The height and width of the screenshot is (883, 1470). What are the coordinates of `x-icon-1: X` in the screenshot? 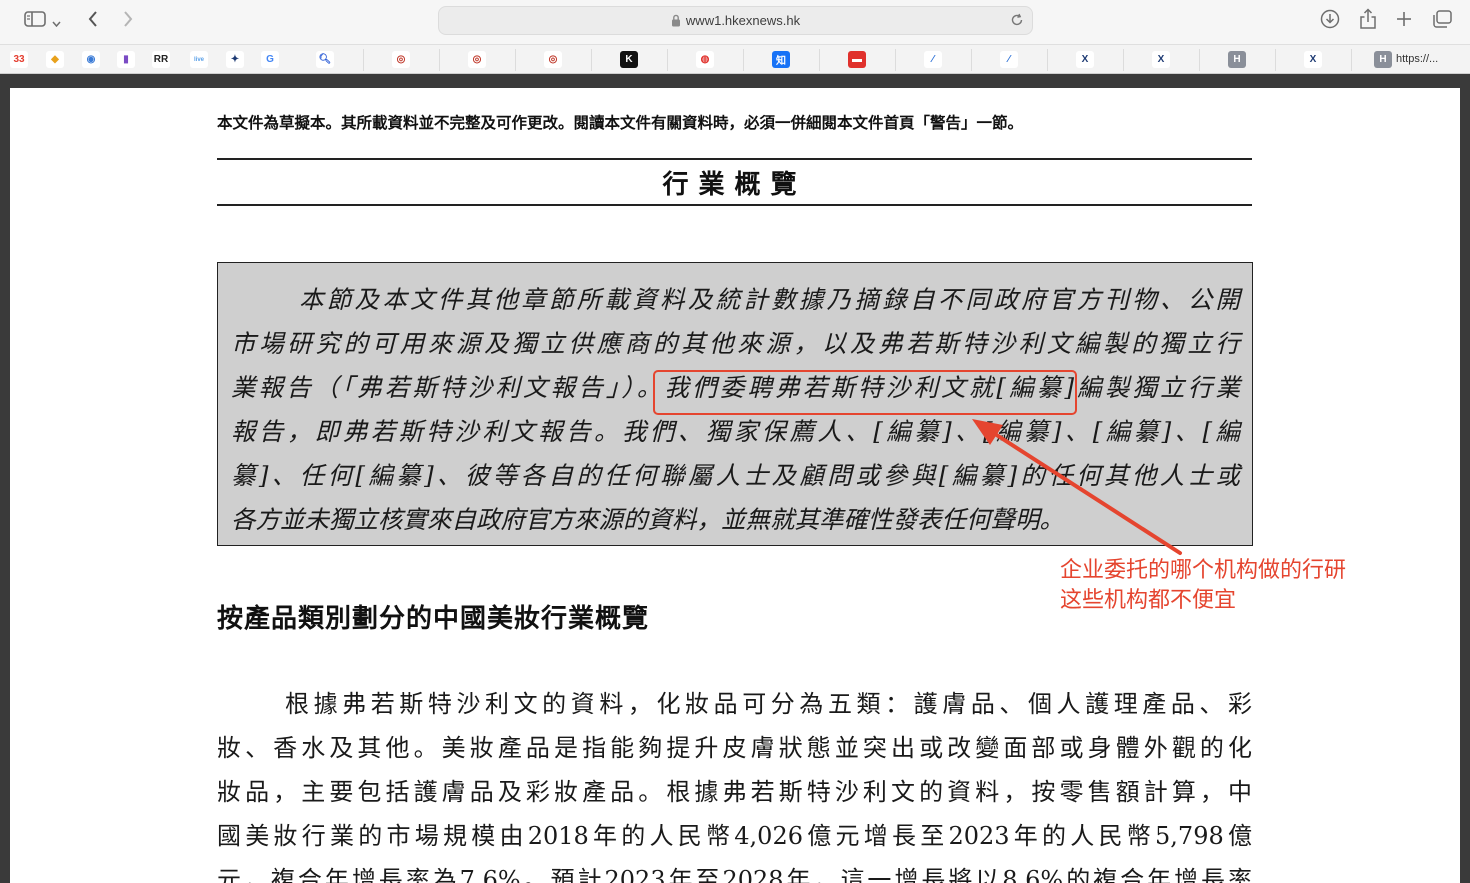 It's located at (1085, 59).